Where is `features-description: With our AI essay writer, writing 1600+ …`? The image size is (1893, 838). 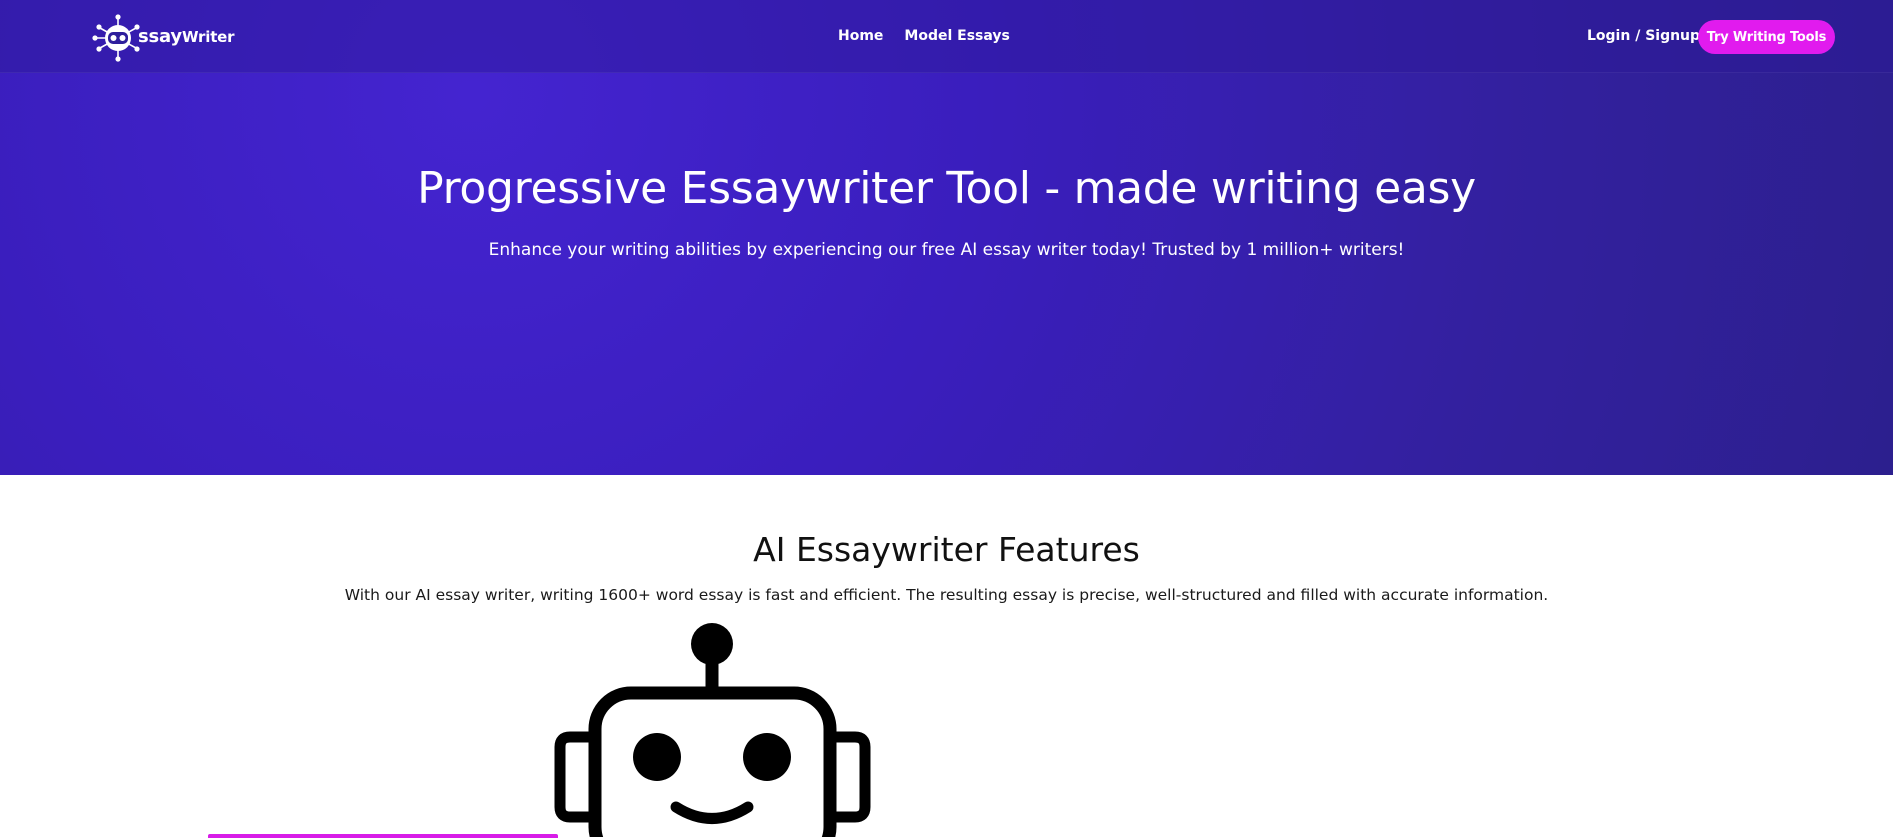
features-description: With our AI essay writer, writing 1600+ … is located at coordinates (946, 595).